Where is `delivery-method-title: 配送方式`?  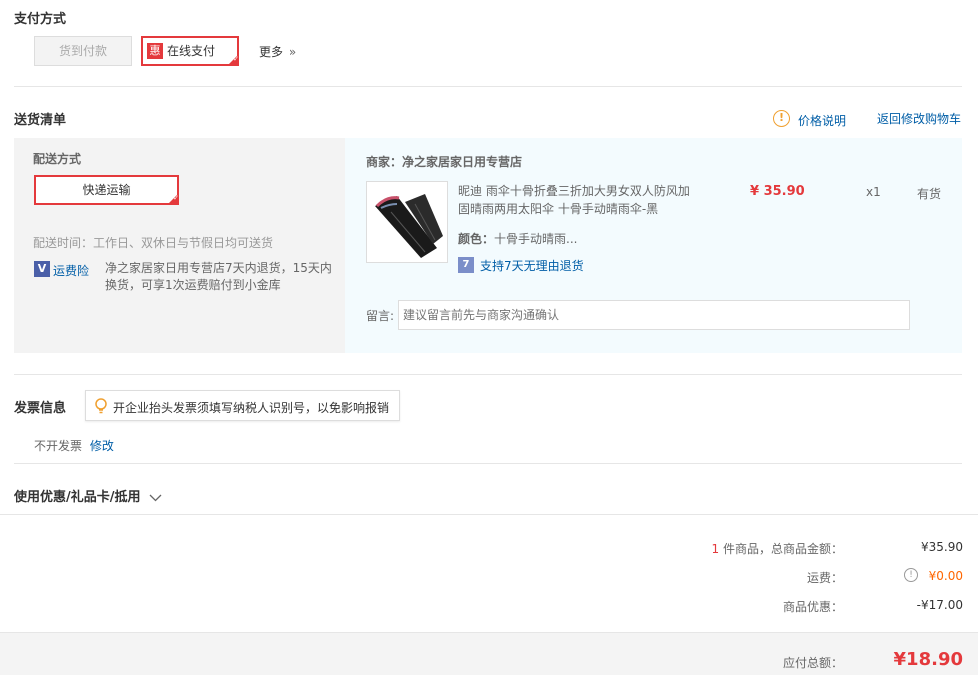
delivery-method-title: 配送方式 is located at coordinates (57, 159).